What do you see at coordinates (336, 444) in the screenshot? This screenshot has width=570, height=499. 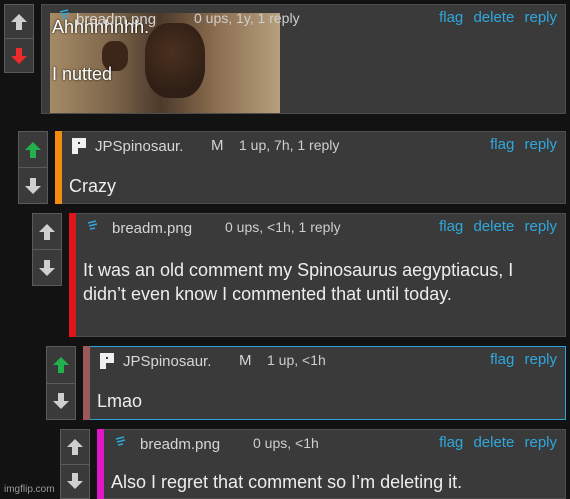 I see `comment-header: breadm.png 0 ups, <1h flag delete reply` at bounding box center [336, 444].